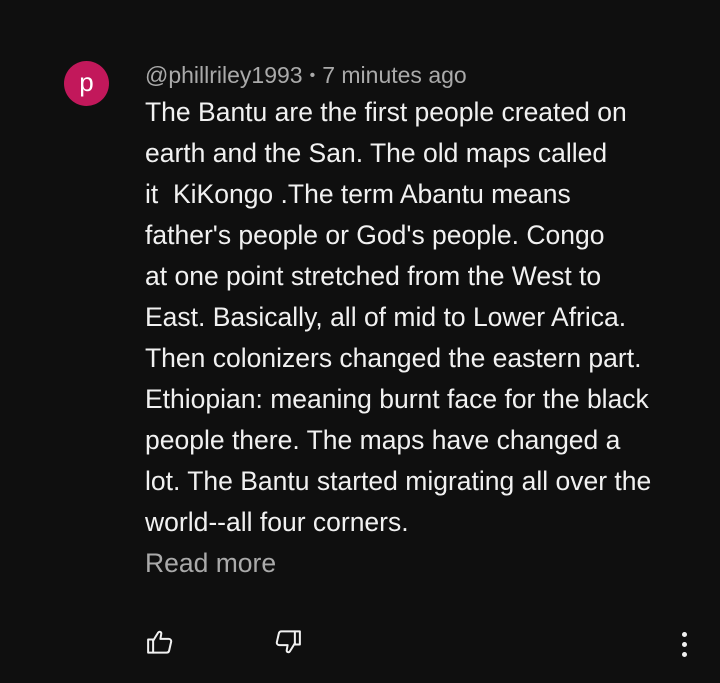 Image resolution: width=720 pixels, height=683 pixels. I want to click on thumbs-down-icon, so click(288, 642).